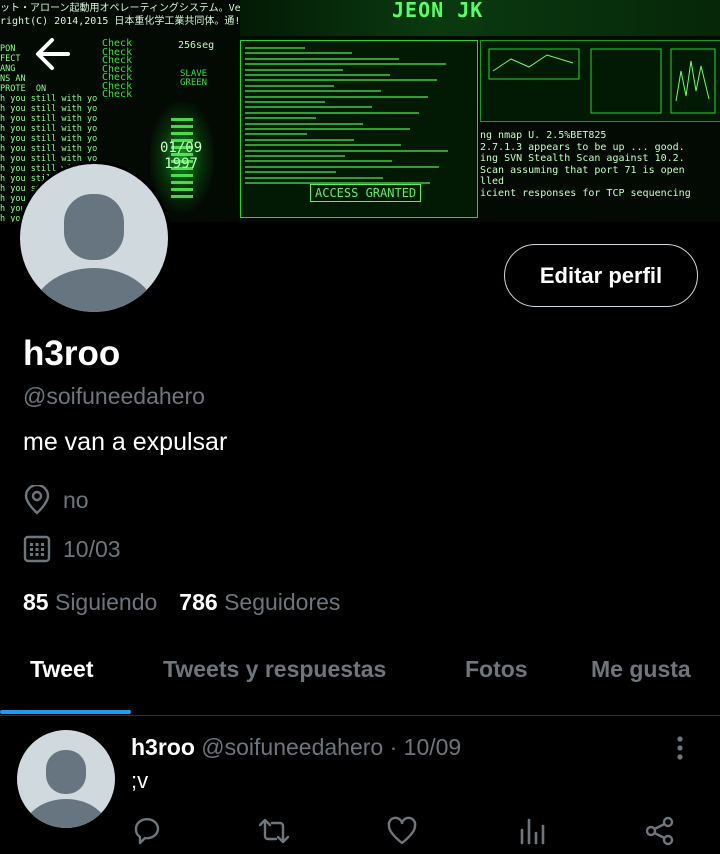  I want to click on heart-icon, so click(402, 830).